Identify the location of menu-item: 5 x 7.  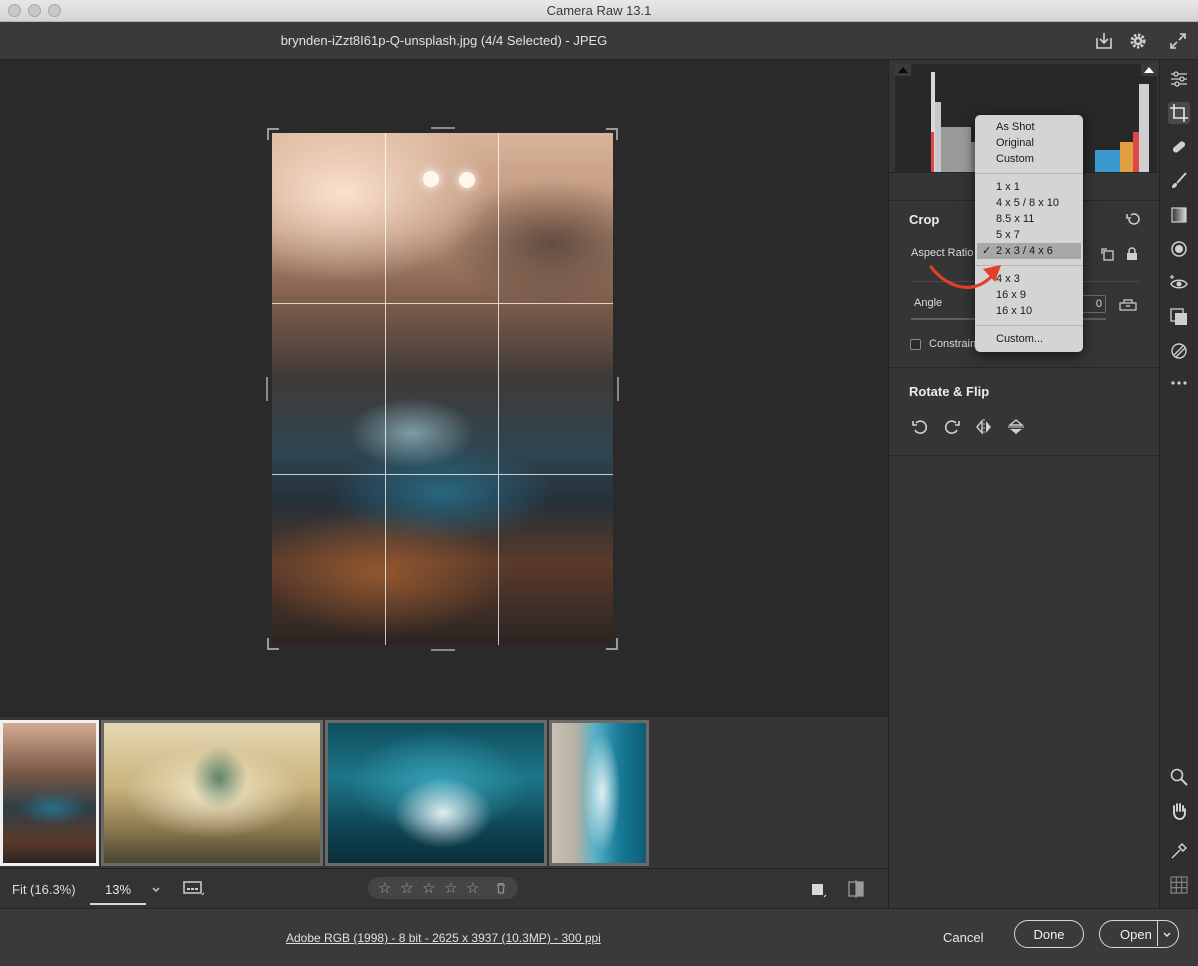
(1008, 235).